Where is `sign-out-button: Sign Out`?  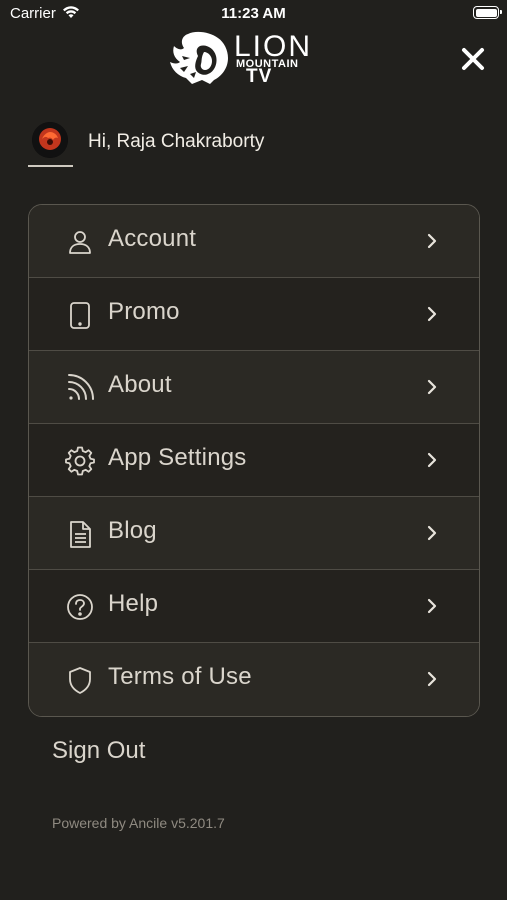 sign-out-button: Sign Out is located at coordinates (98, 751).